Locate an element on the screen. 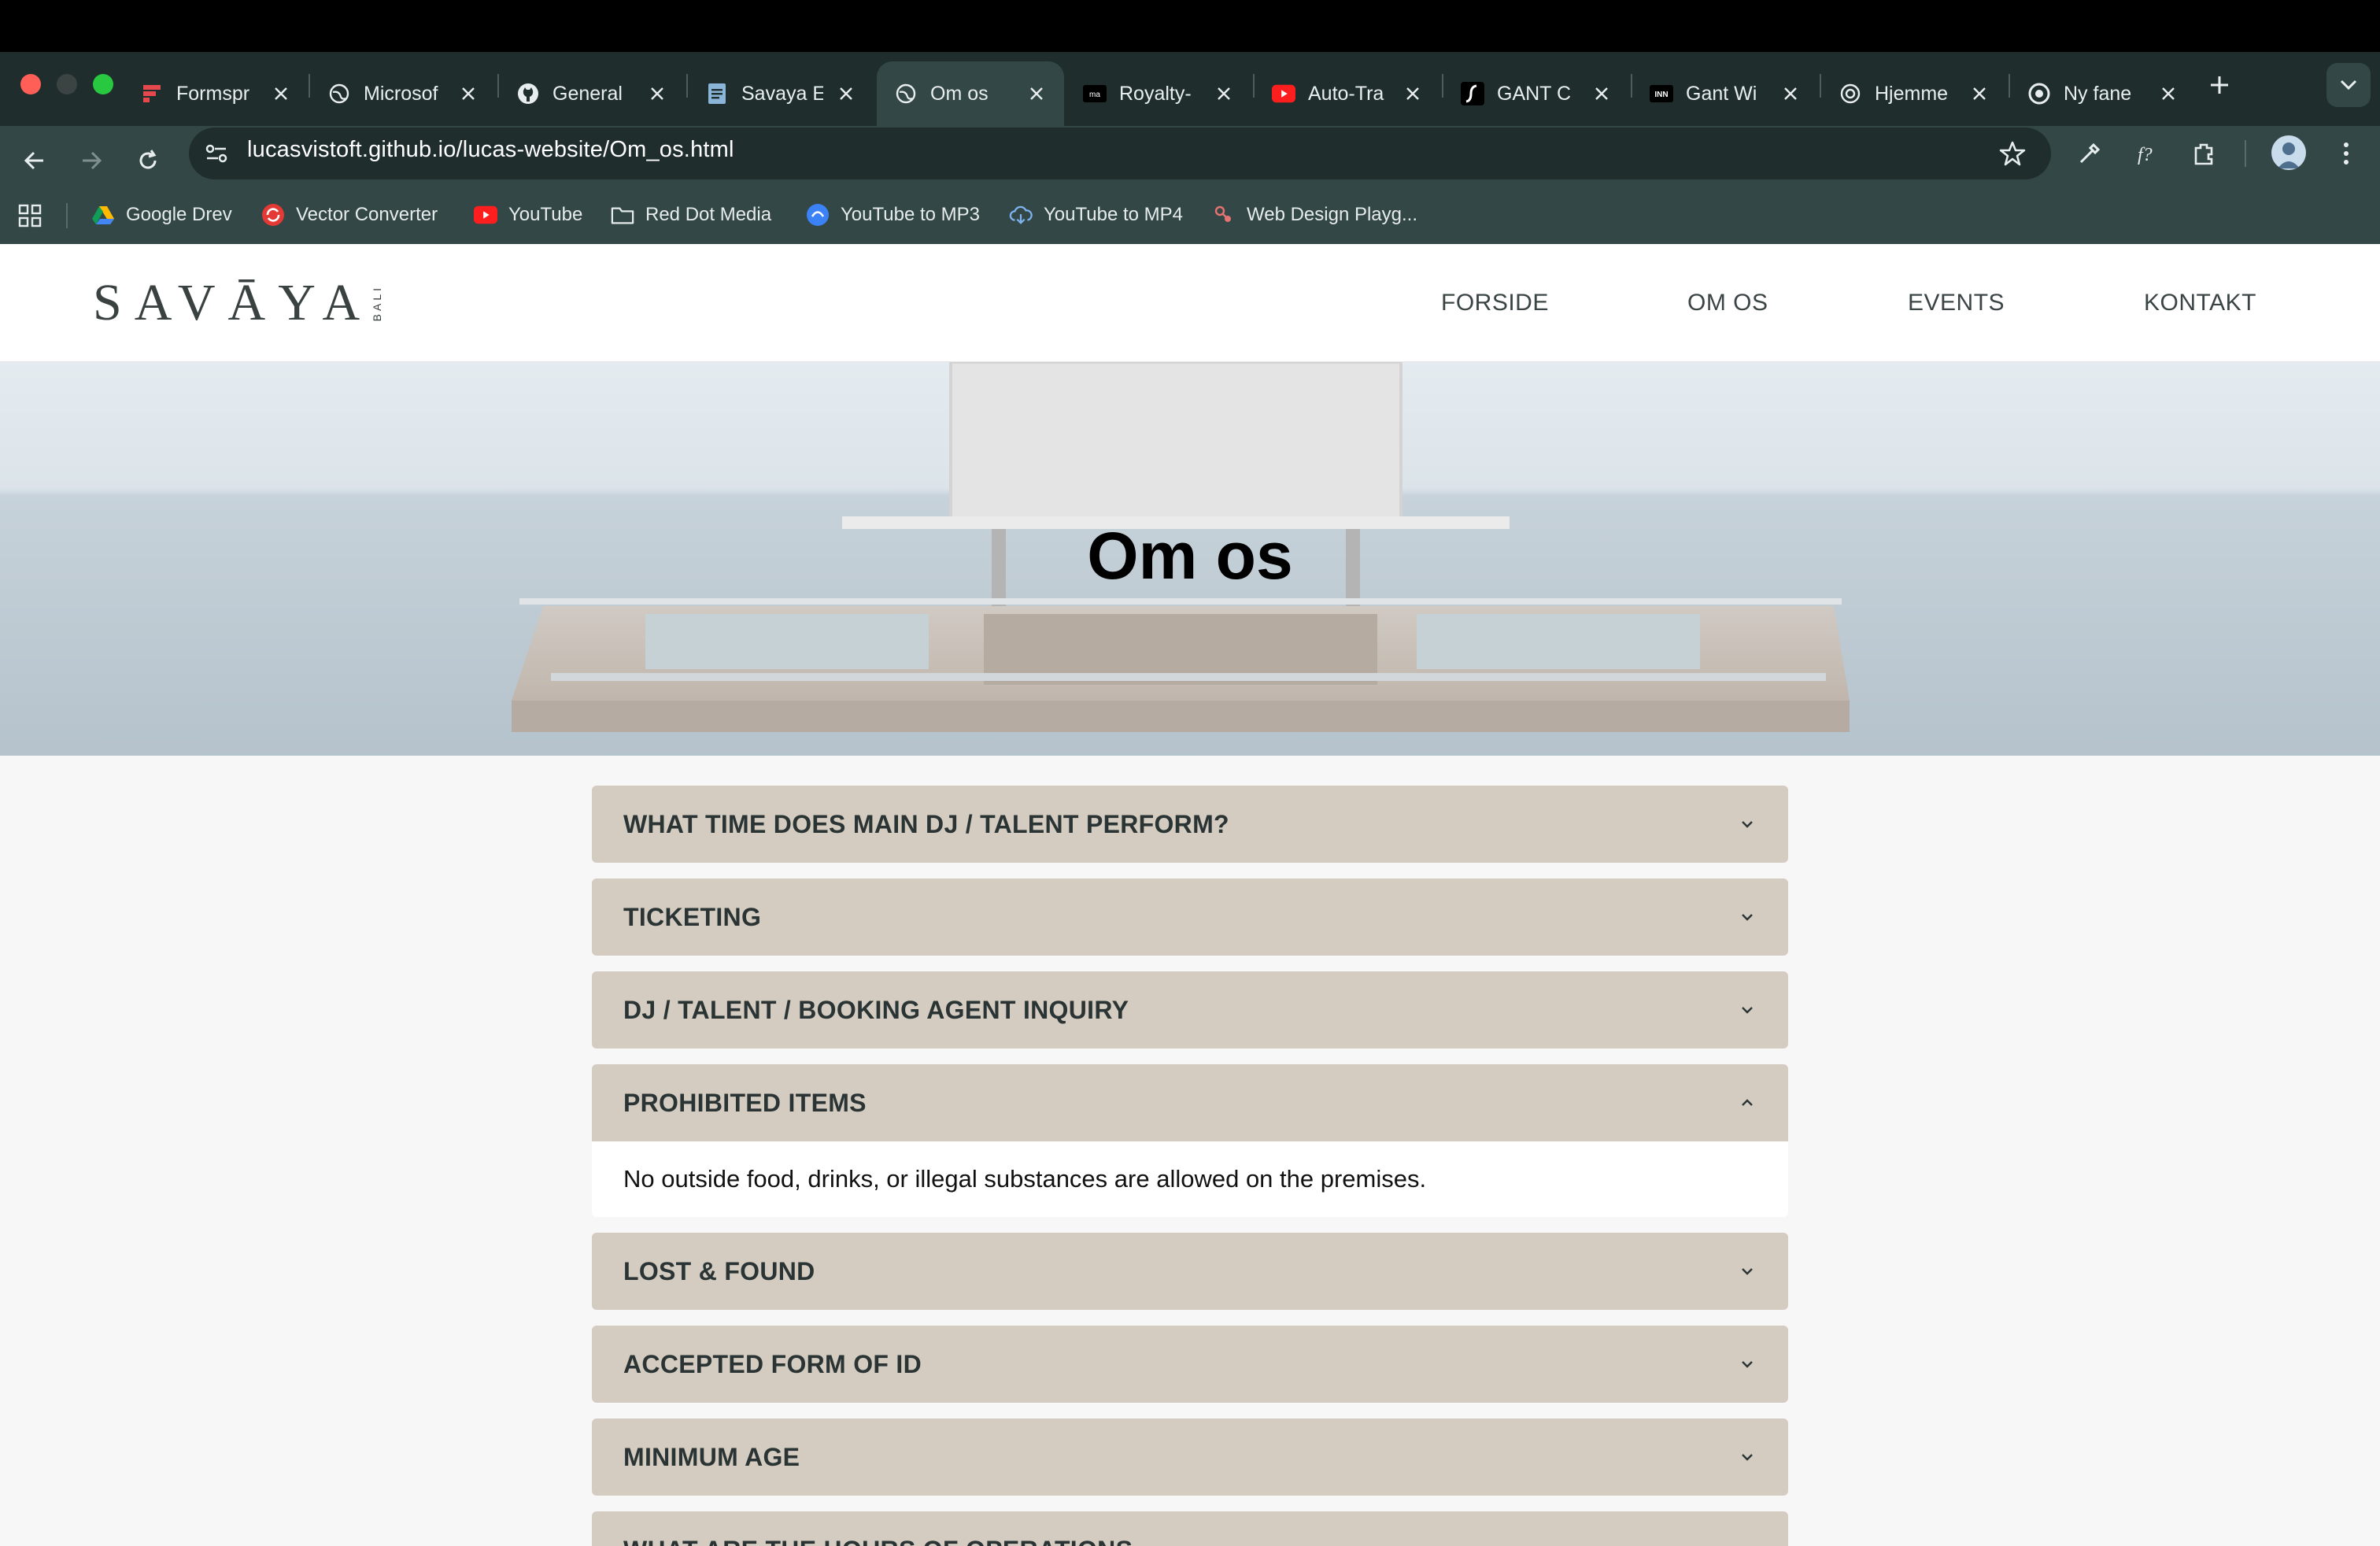  tab-hjemme: Hjemme is located at coordinates (1914, 94).